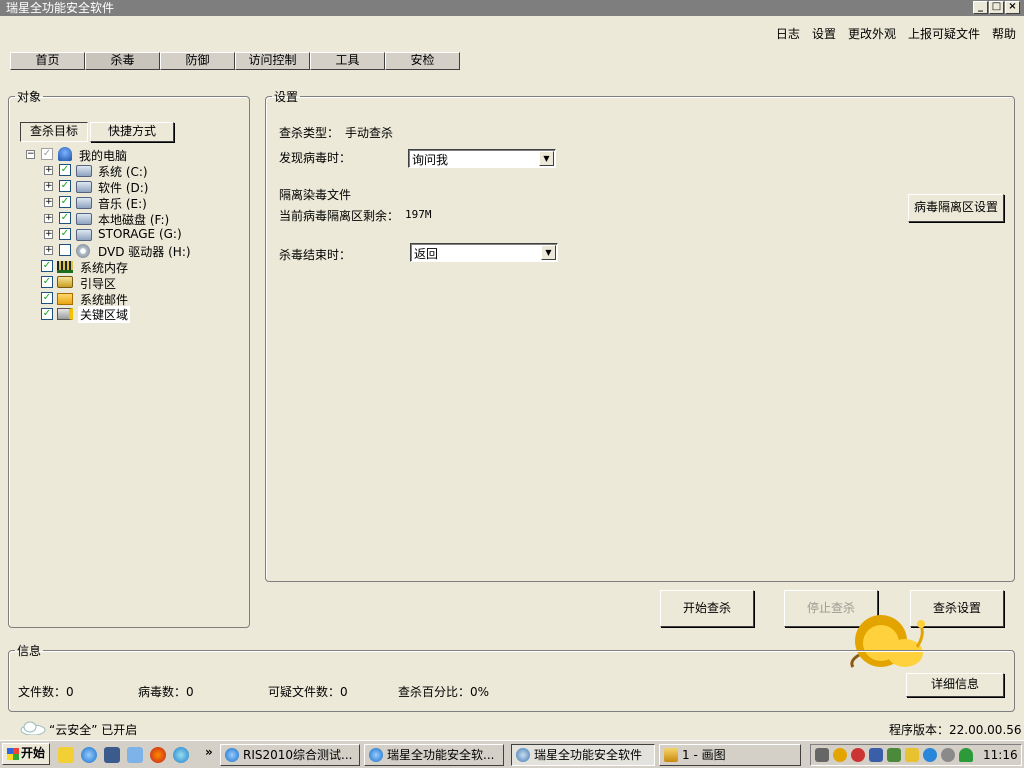  What do you see at coordinates (858, 755) in the screenshot?
I see `qq-icon` at bounding box center [858, 755].